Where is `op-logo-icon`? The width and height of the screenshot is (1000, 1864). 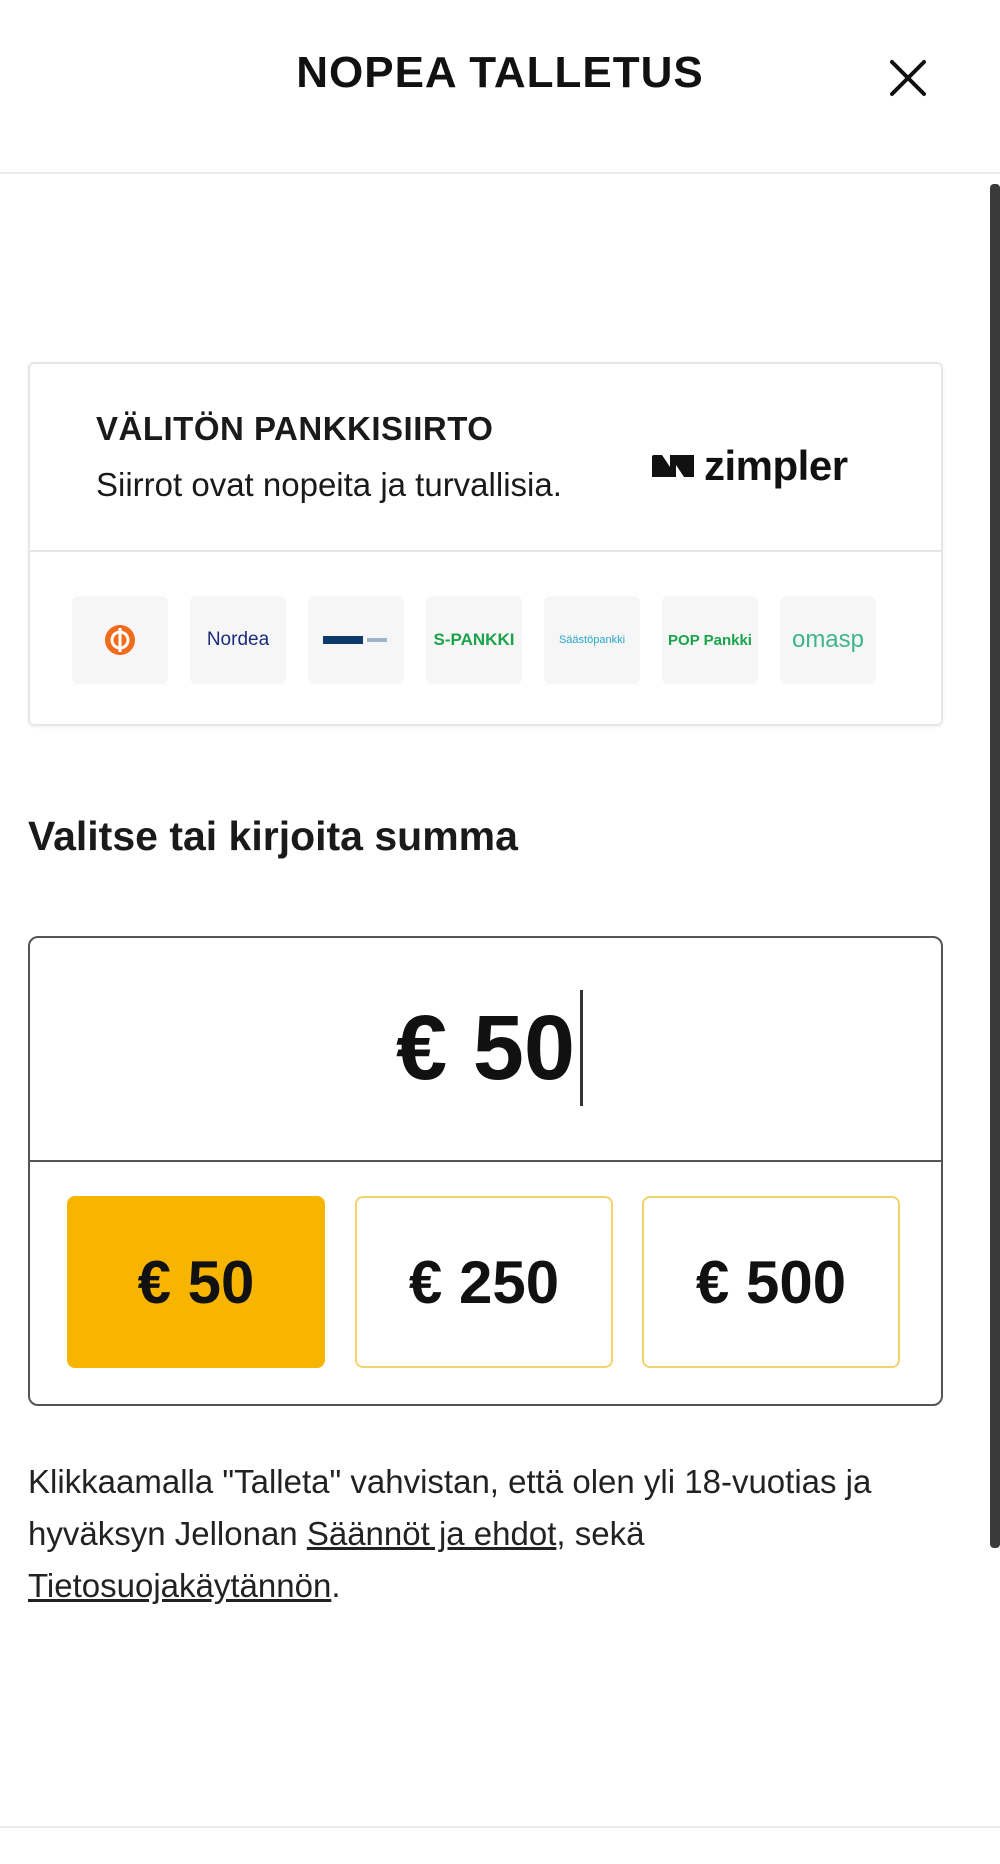
op-logo-icon is located at coordinates (120, 640).